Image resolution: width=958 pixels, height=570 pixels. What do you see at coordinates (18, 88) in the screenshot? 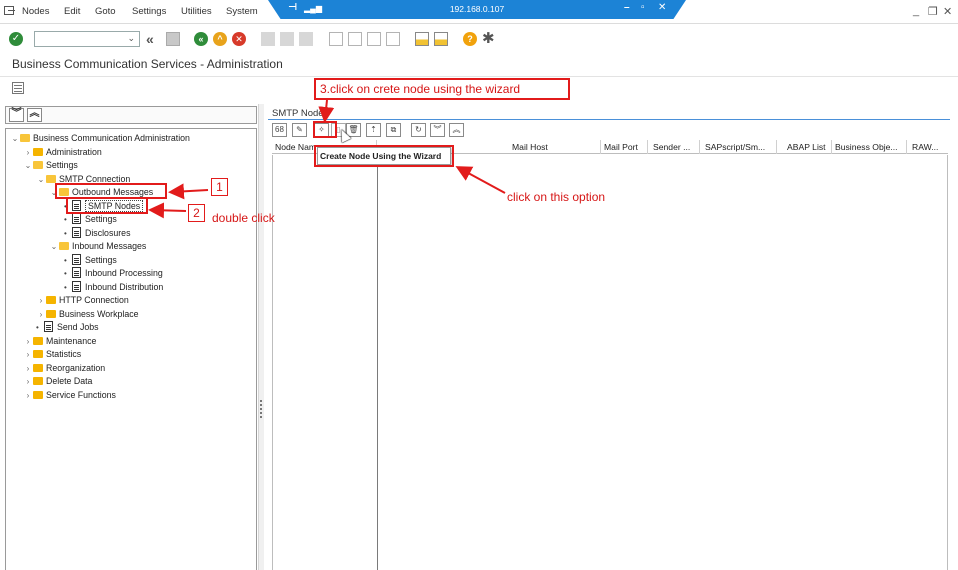
I see `document-icon` at bounding box center [18, 88].